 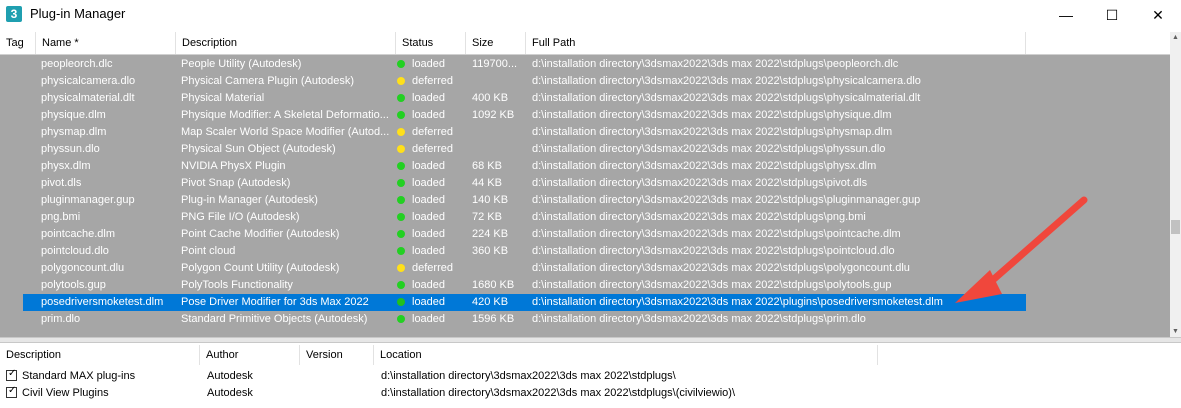 I want to click on pane-splitter, so click(x=590, y=340).